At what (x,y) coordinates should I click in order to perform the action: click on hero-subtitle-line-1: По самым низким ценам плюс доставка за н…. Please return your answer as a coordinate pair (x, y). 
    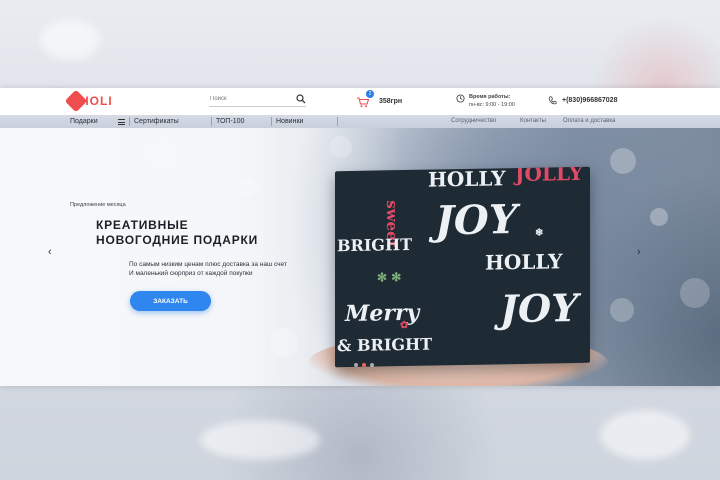
    Looking at the image, I should click on (208, 264).